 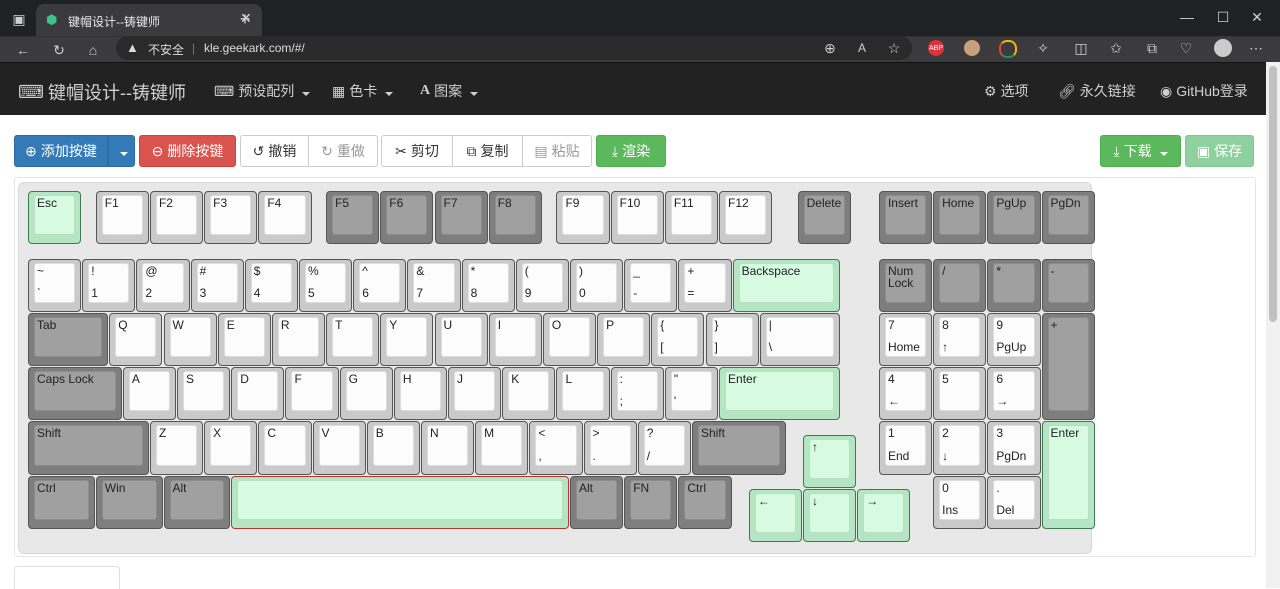 I want to click on key-num-lock: Num Lock, so click(x=905, y=285).